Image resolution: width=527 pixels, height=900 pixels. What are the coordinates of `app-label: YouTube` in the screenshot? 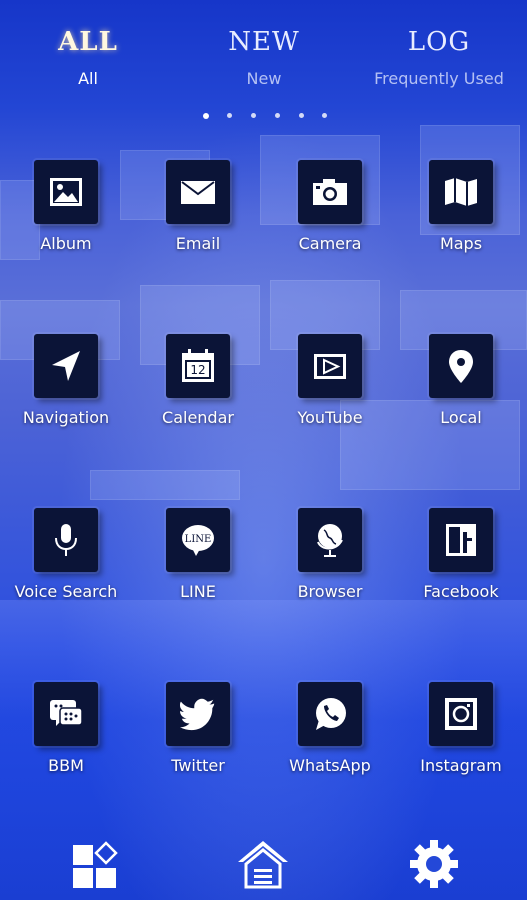 It's located at (330, 417).